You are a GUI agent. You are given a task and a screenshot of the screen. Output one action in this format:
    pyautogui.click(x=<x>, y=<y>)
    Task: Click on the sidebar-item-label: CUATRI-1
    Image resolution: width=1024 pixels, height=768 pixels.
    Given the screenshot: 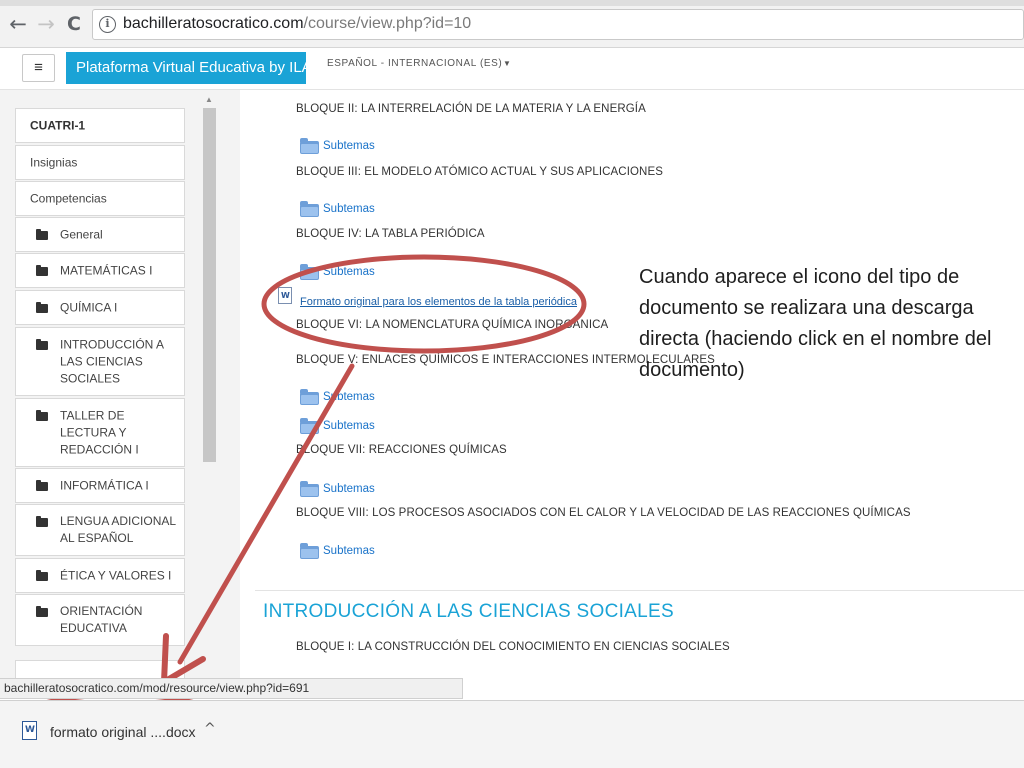 What is the action you would take?
    pyautogui.click(x=58, y=125)
    